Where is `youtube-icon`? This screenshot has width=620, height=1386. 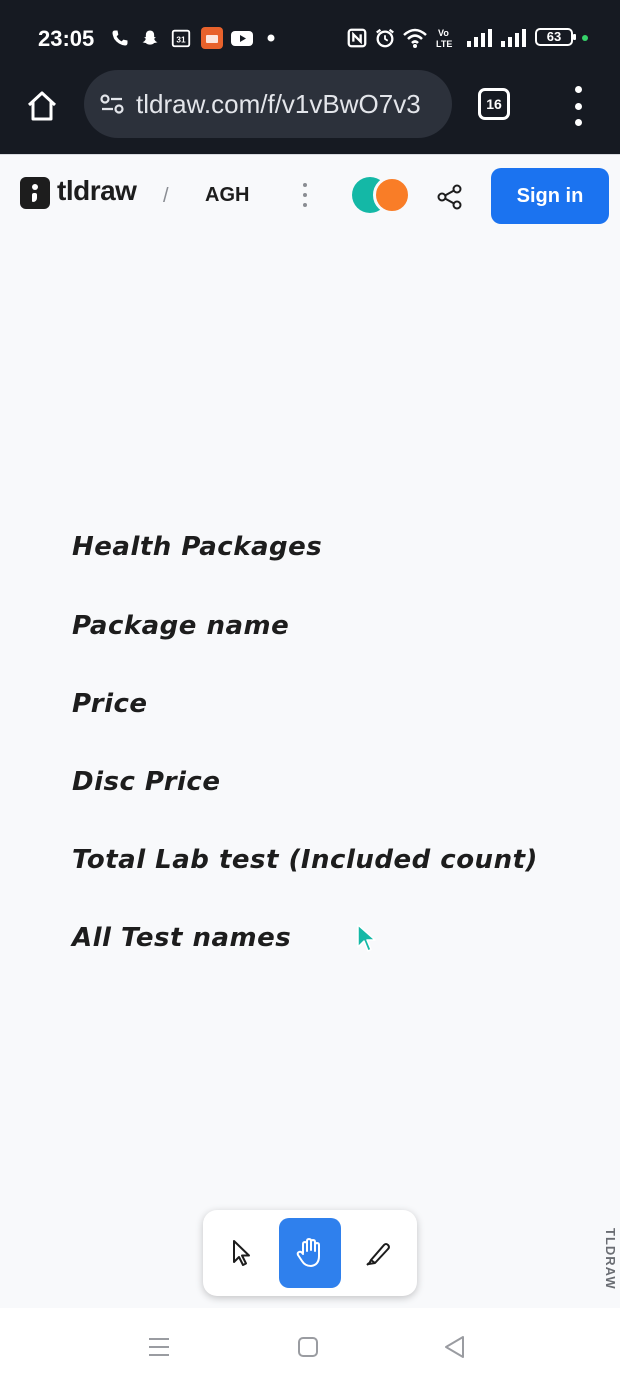 youtube-icon is located at coordinates (242, 38).